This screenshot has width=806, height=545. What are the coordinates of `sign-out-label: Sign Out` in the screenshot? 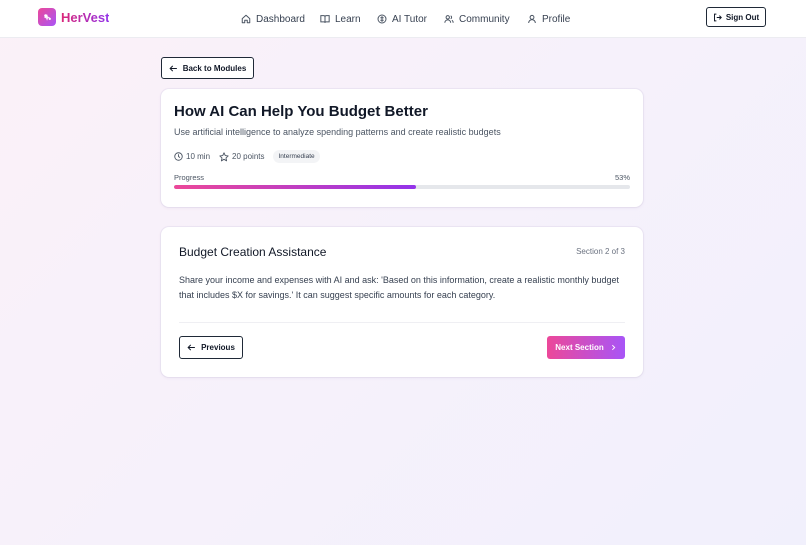 It's located at (742, 17).